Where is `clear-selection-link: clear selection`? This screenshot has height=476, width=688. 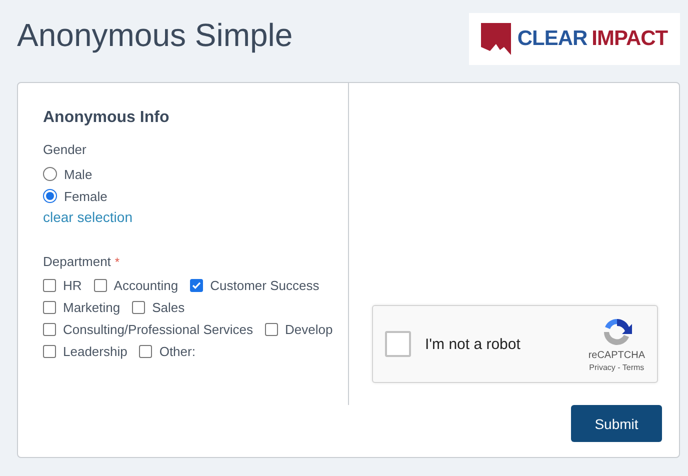
clear-selection-link: clear selection is located at coordinates (87, 217).